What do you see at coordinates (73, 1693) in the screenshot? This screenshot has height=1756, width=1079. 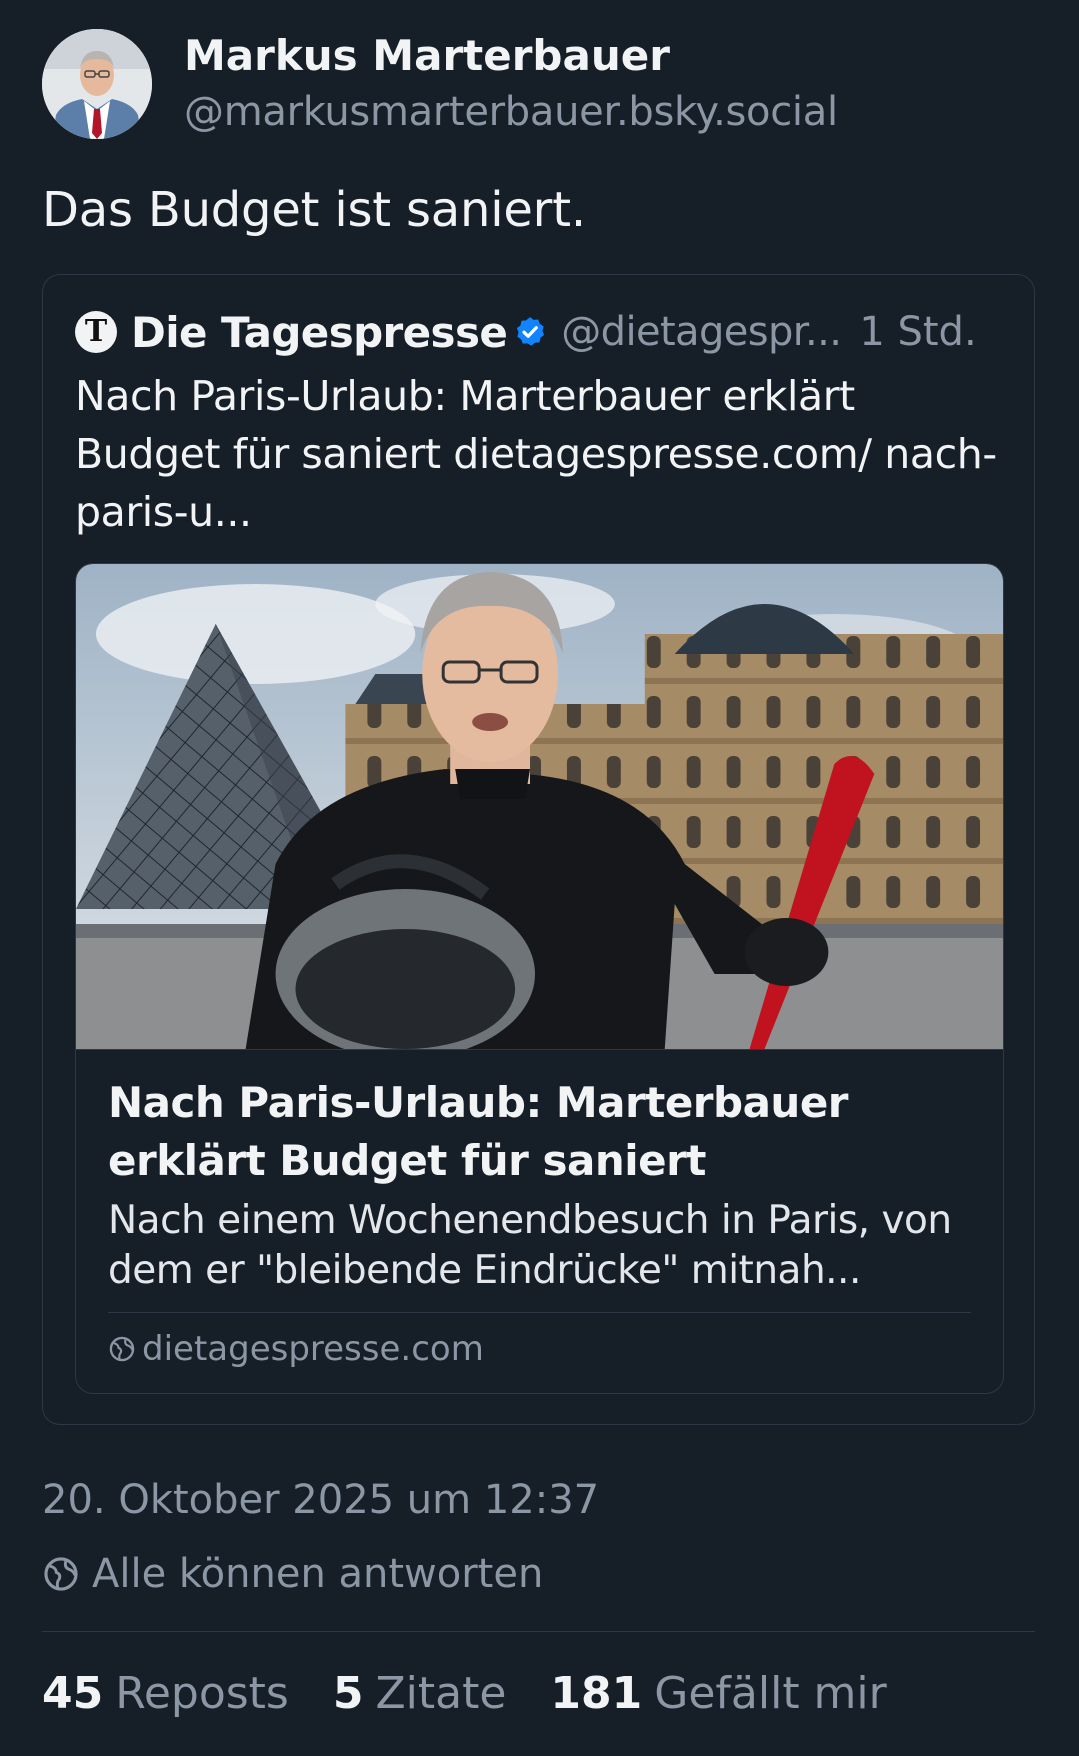 I see `reposts-count: 45` at bounding box center [73, 1693].